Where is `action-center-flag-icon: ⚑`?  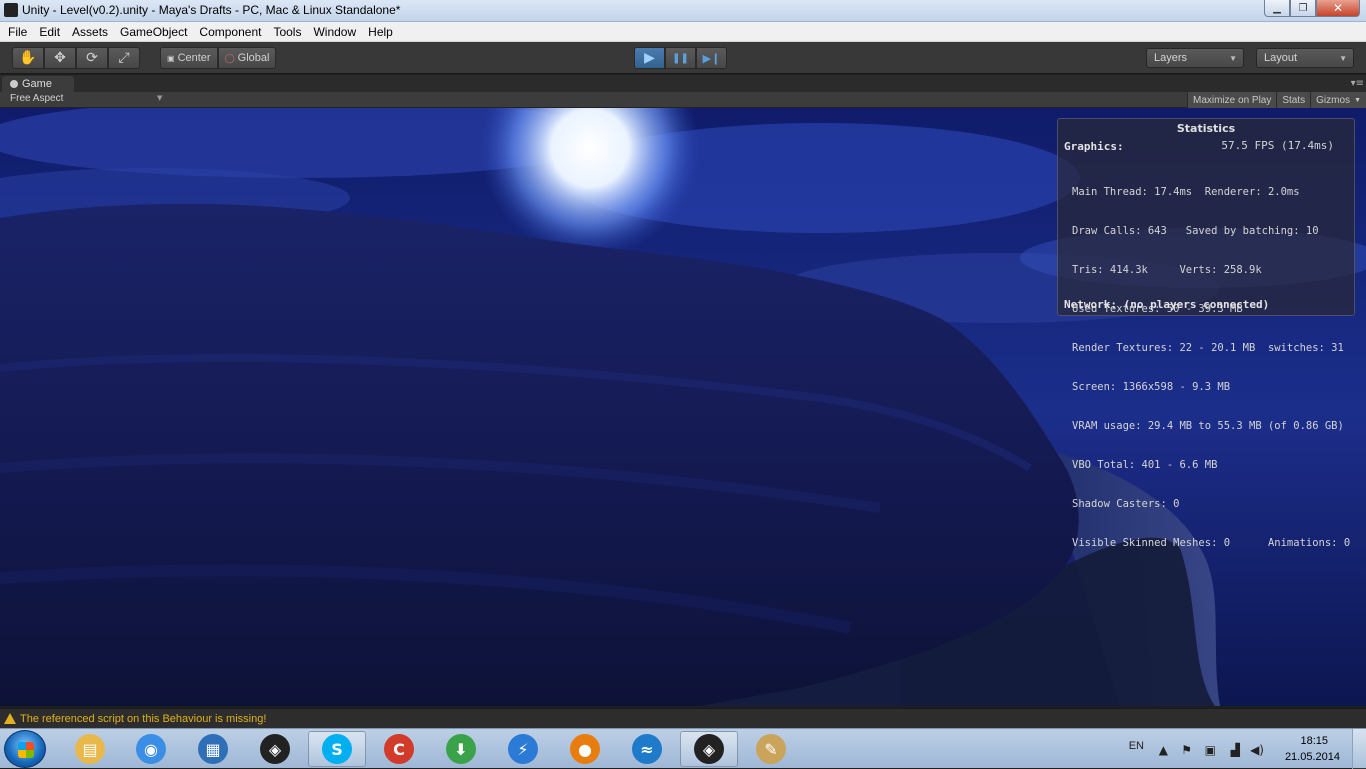 action-center-flag-icon: ⚑ is located at coordinates (1186, 750).